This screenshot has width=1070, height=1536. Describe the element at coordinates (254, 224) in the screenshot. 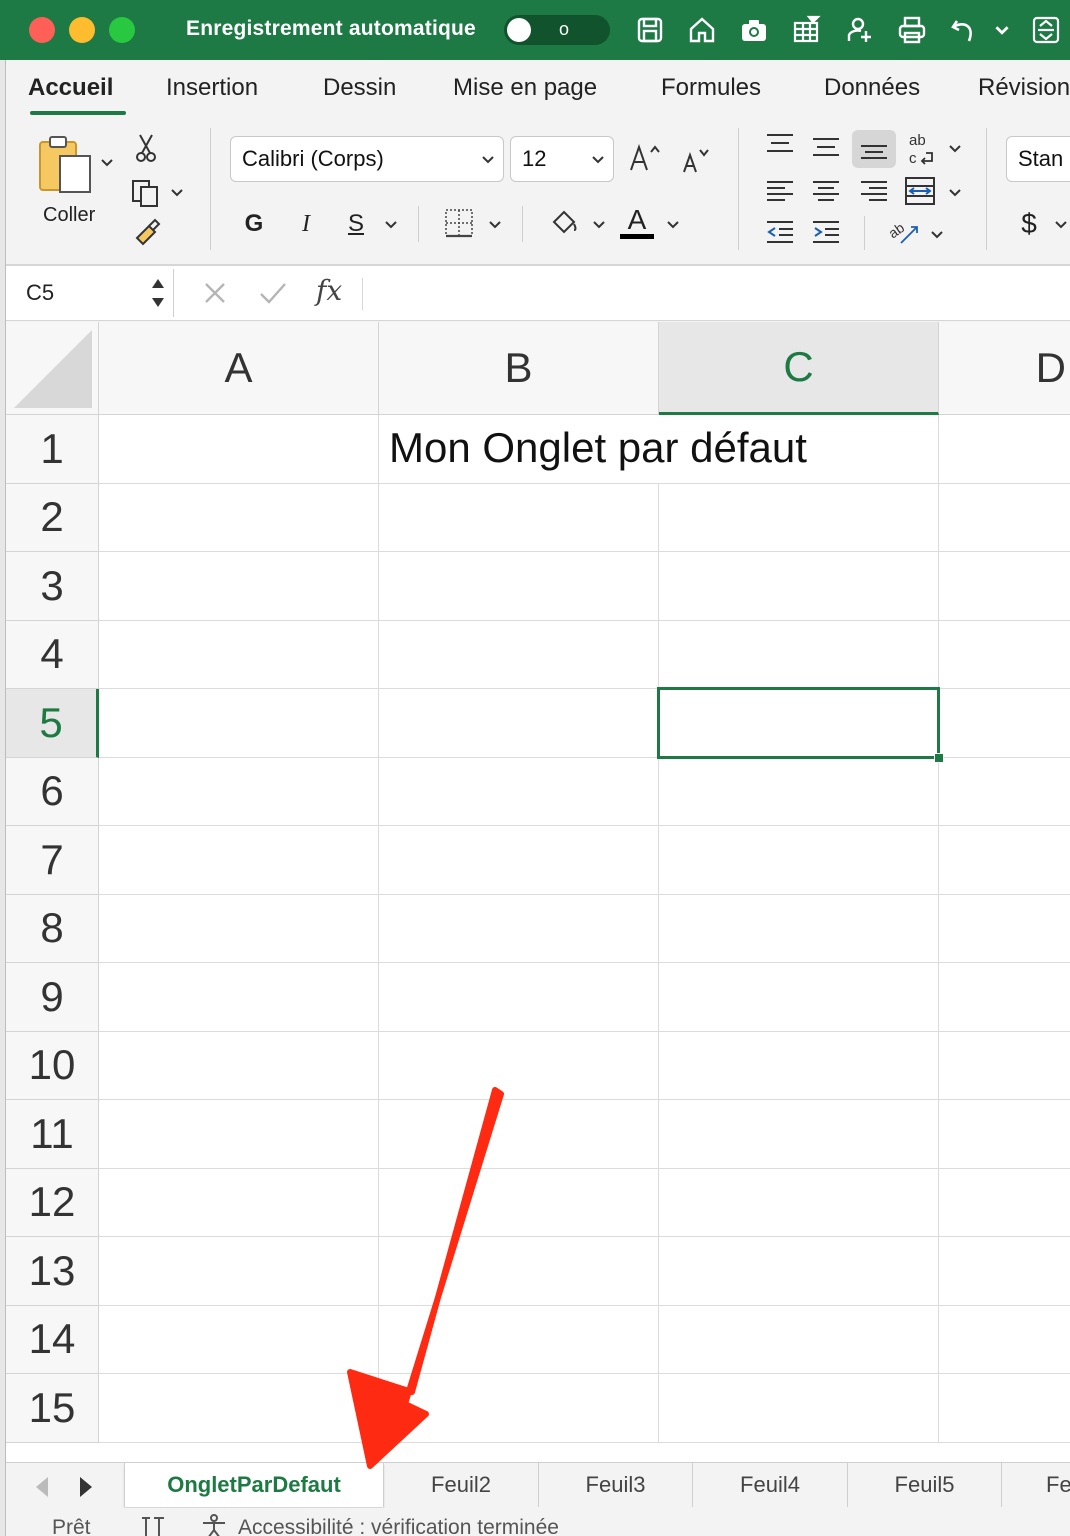

I see `bold-button: G` at that location.